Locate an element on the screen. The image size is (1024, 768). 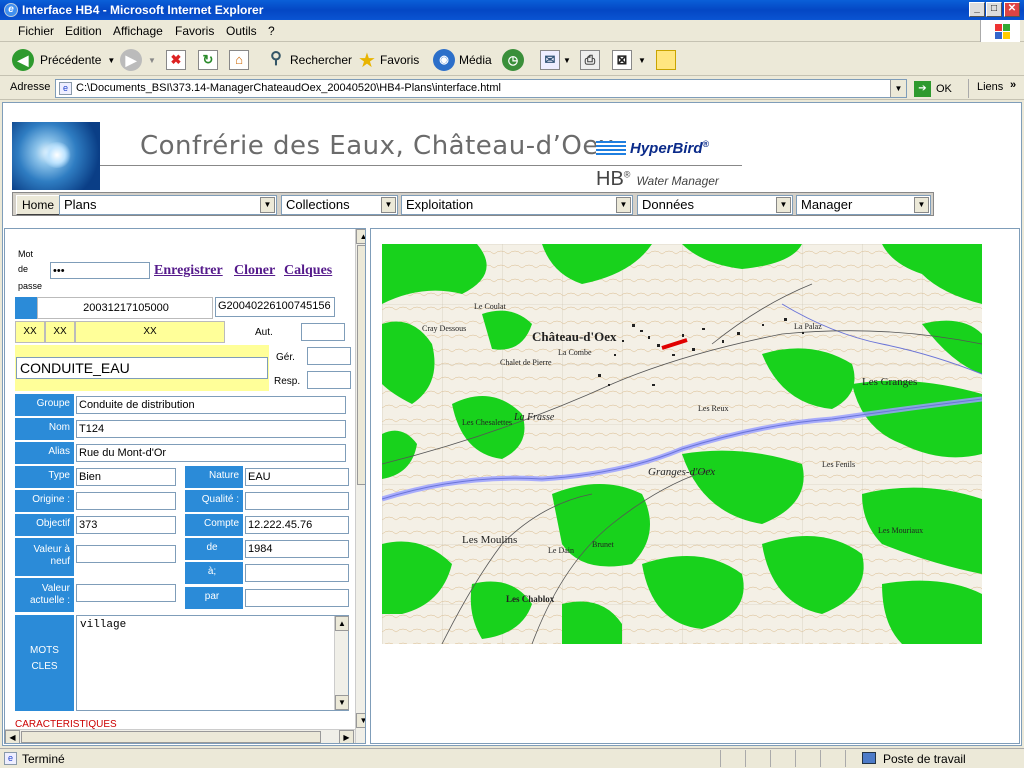
aut-input is located at coordinates (323, 332).